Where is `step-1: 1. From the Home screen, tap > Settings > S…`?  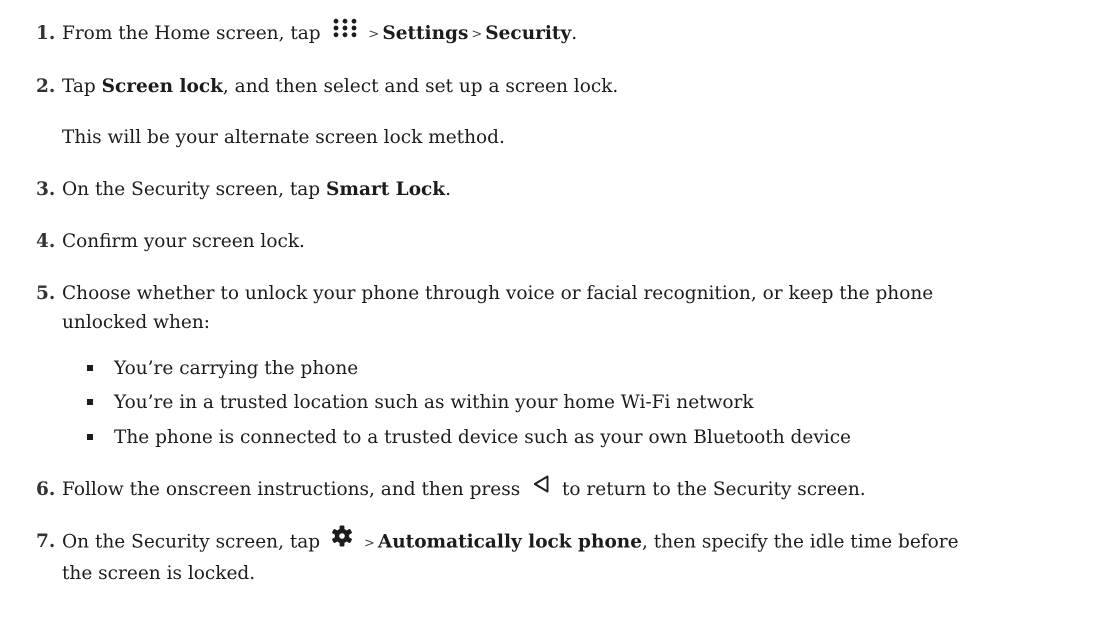
step-1: 1. From the Home screen, tap > Settings > S… is located at coordinates (571, 34).